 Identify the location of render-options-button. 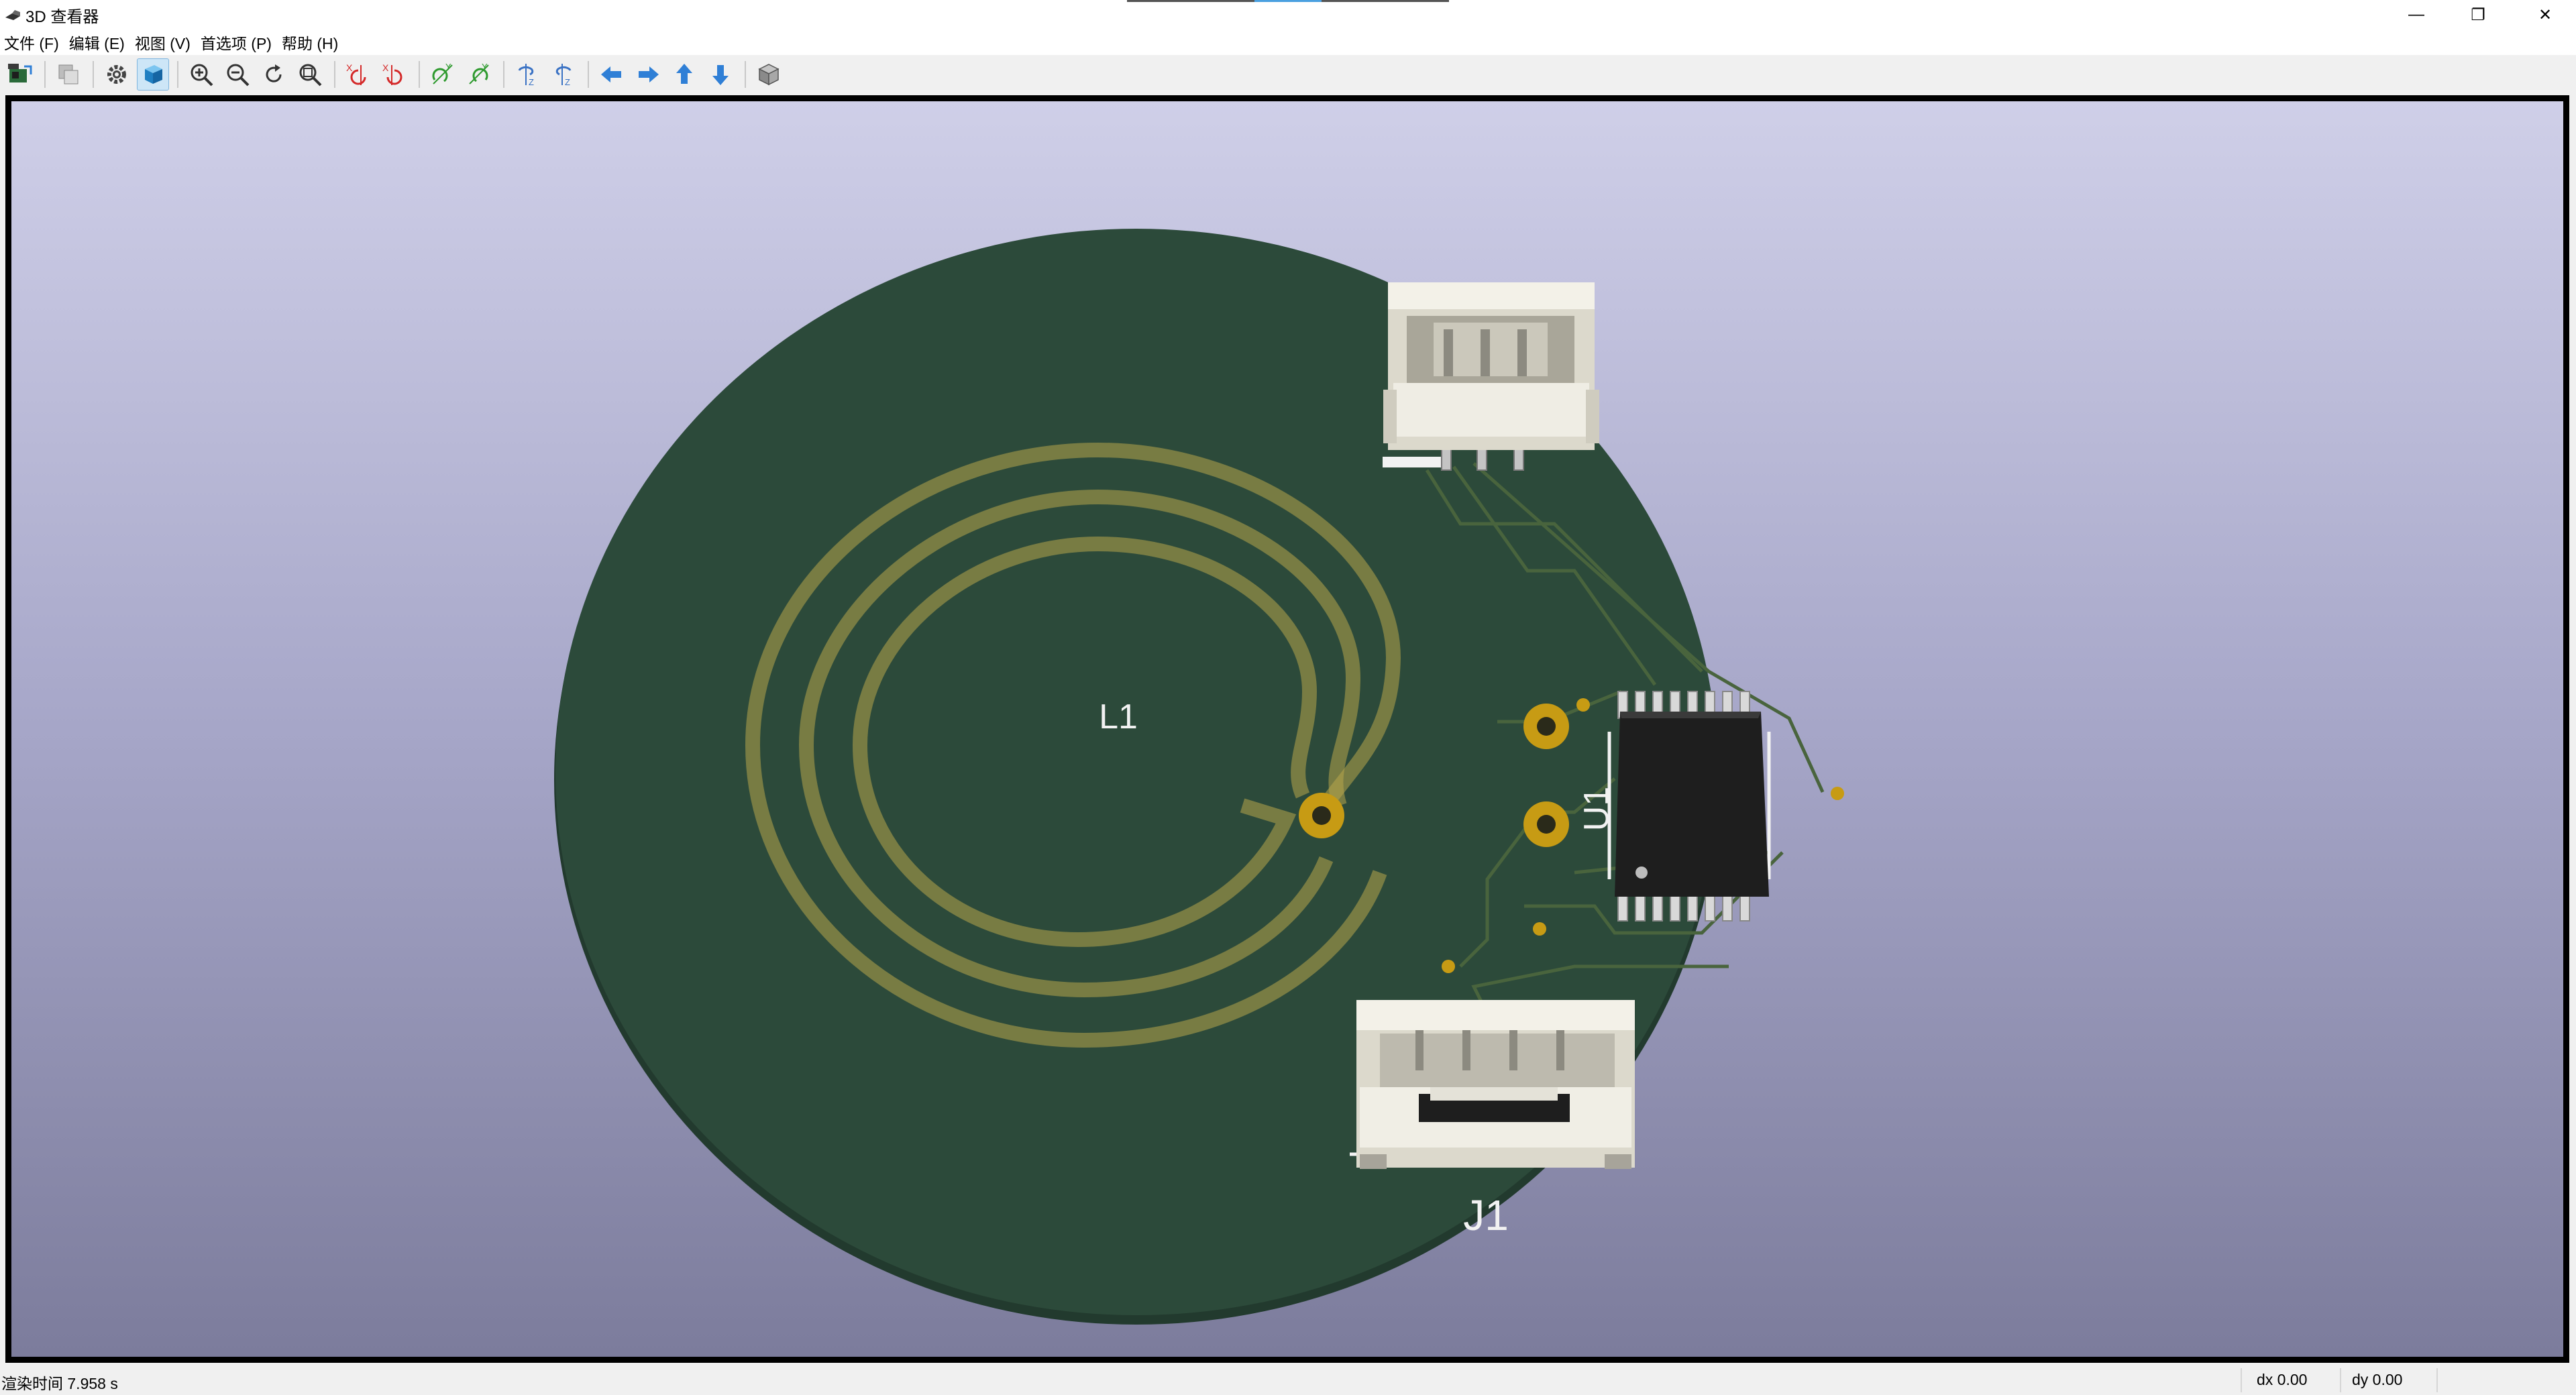
(117, 74).